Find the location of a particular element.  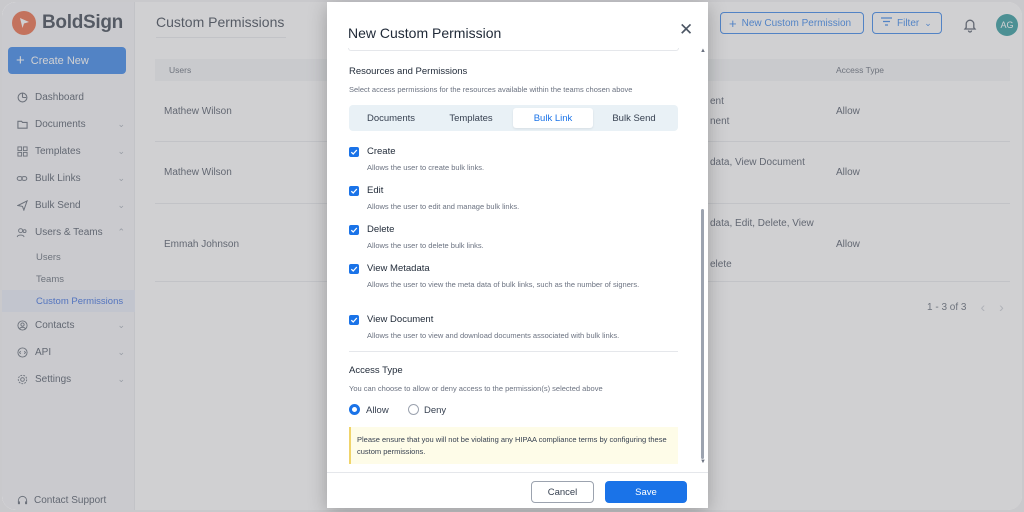

scrollbar-thumb is located at coordinates (702, 334).